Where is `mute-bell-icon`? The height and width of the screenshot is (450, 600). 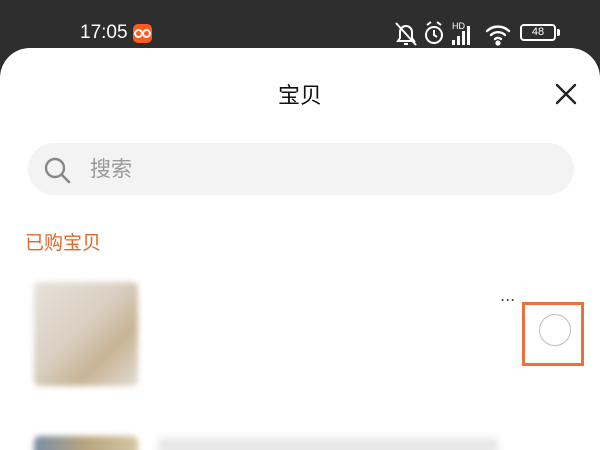
mute-bell-icon is located at coordinates (406, 34).